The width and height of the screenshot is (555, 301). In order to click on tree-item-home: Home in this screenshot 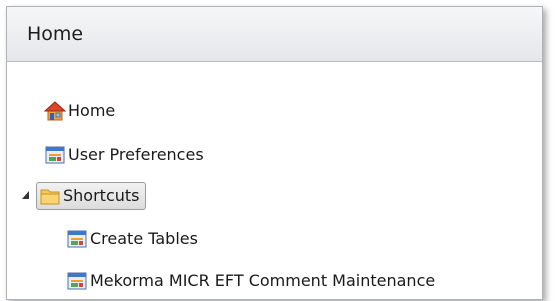, I will do `click(79, 111)`.